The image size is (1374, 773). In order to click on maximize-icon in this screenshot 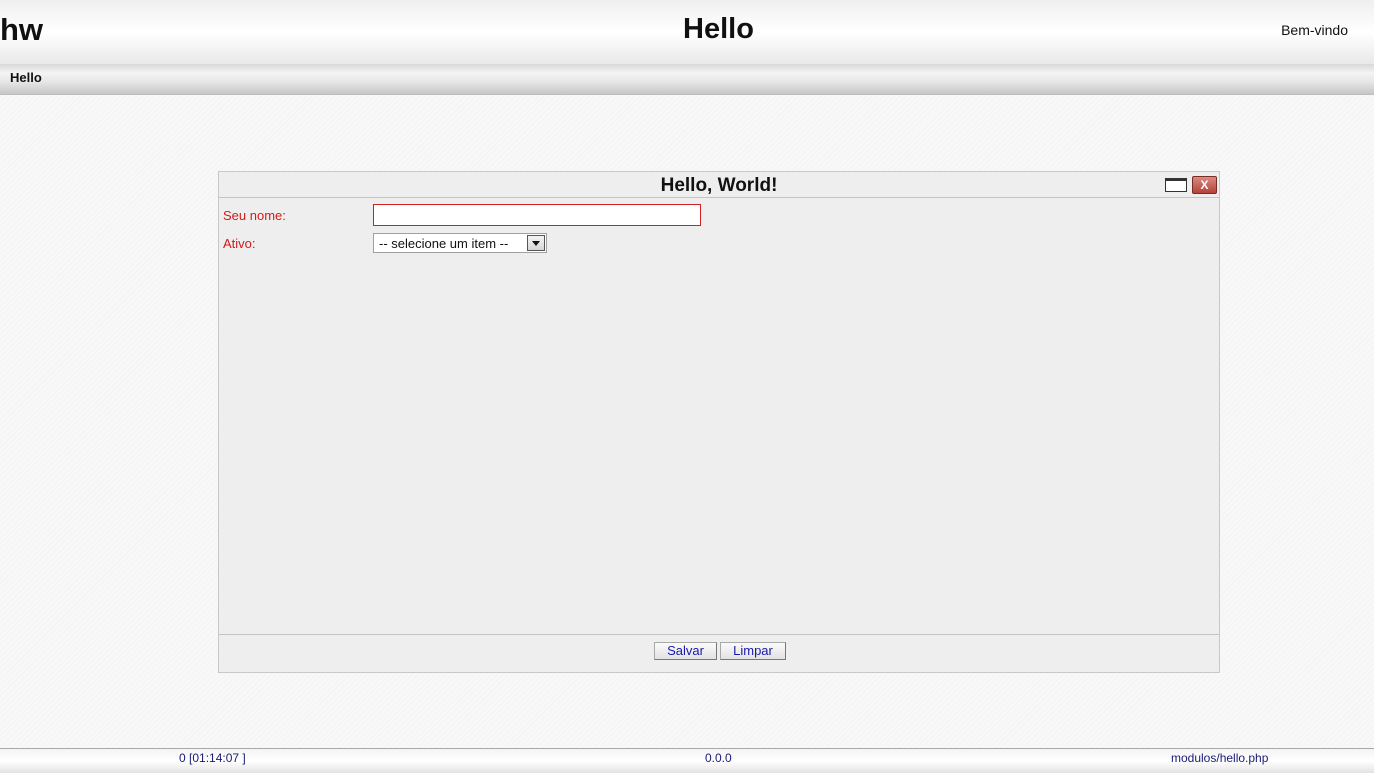, I will do `click(1176, 185)`.